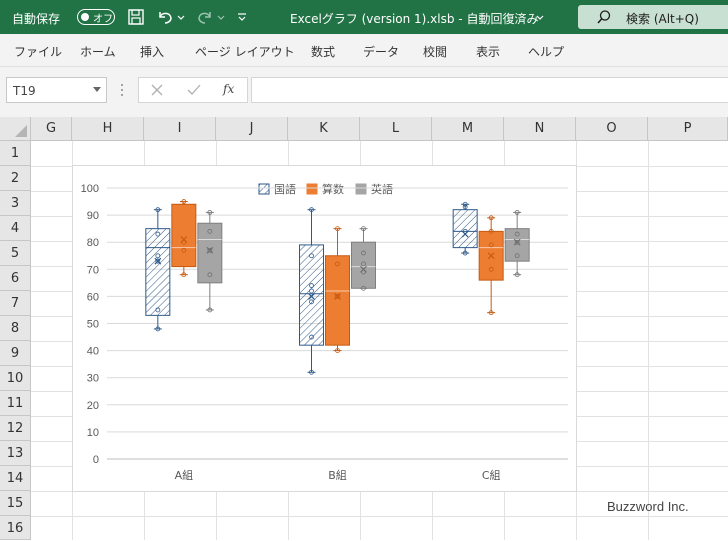 The image size is (728, 541). I want to click on tab-review: 校閲, so click(435, 51).